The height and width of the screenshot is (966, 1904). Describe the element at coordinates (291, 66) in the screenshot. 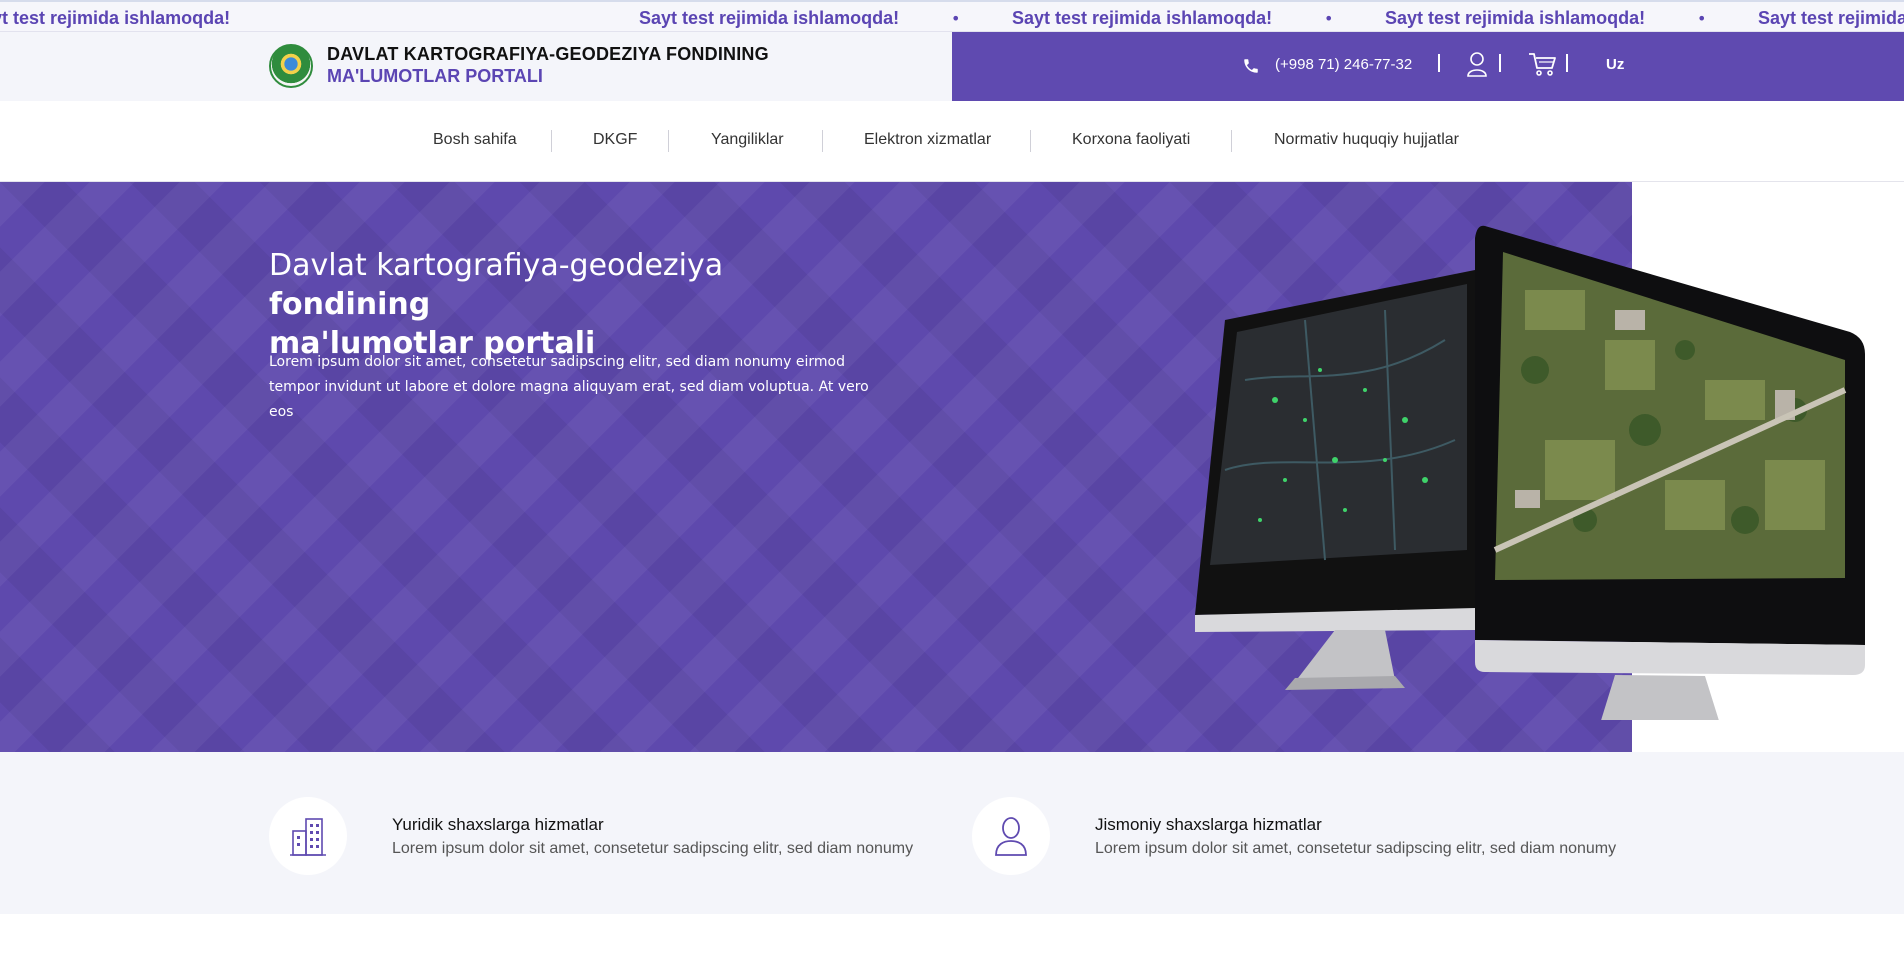

I see `emblem-logo` at that location.